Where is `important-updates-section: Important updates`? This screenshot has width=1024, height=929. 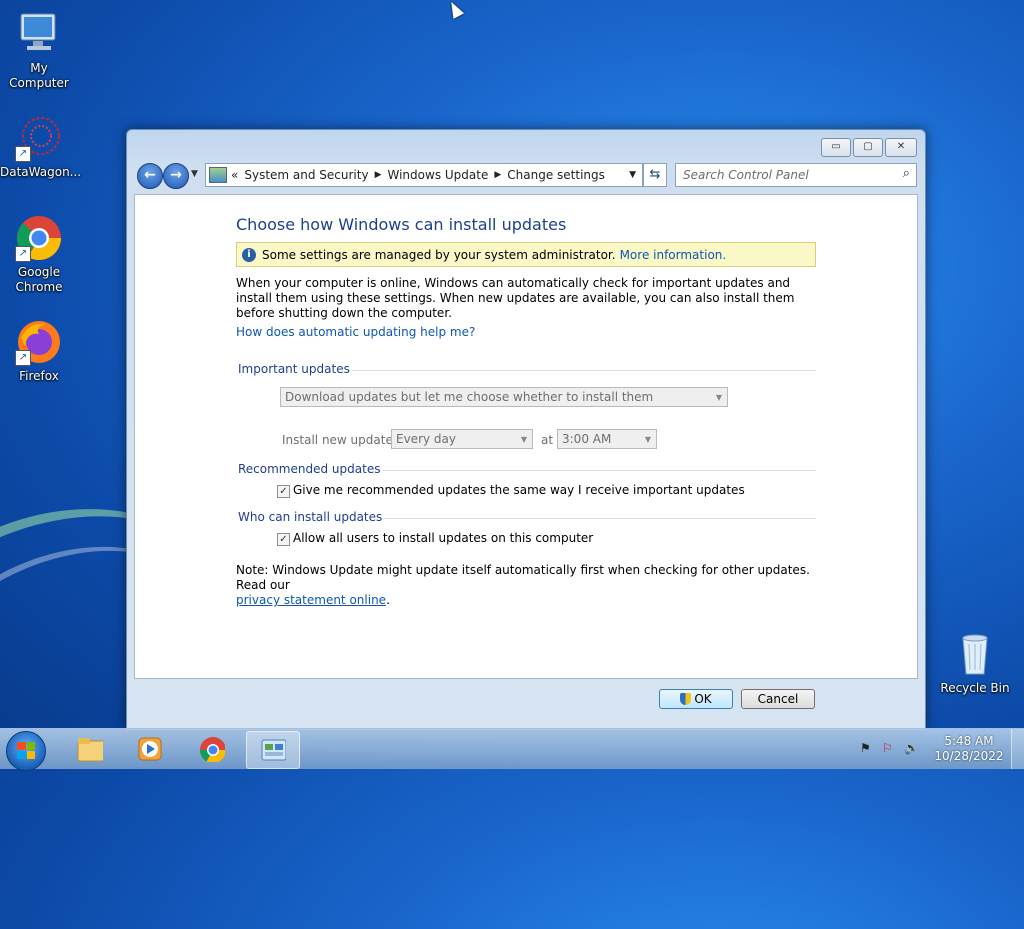 important-updates-section: Important updates is located at coordinates (527, 370).